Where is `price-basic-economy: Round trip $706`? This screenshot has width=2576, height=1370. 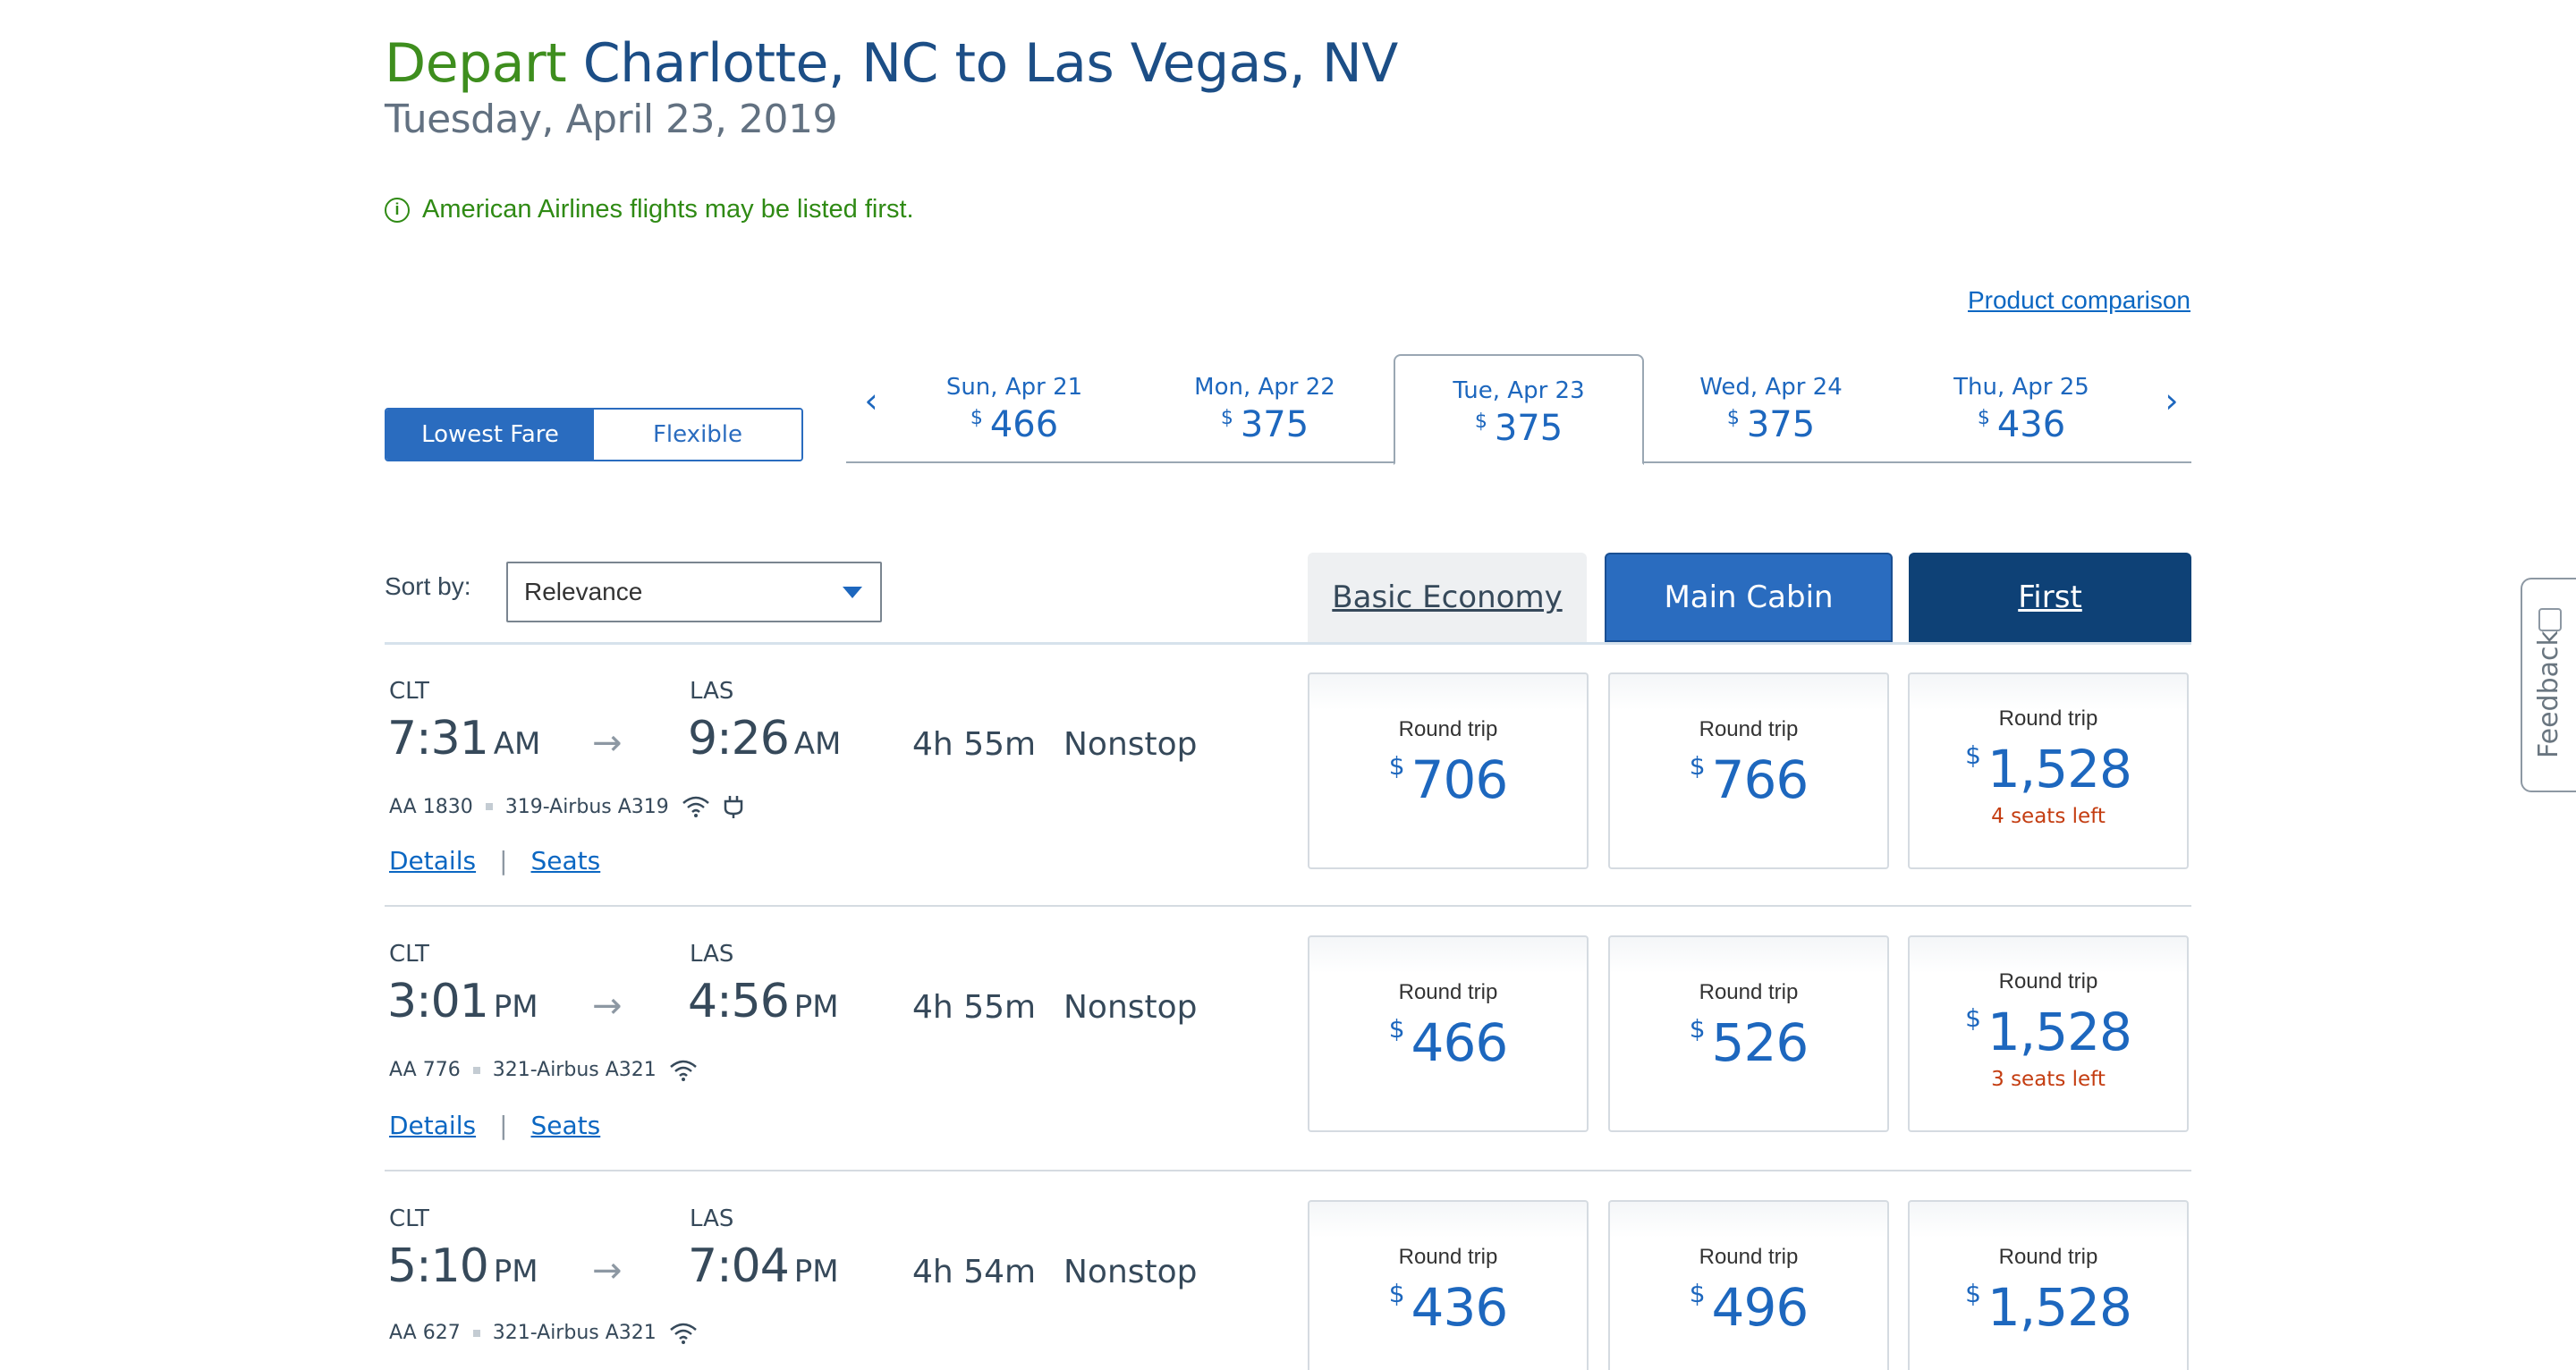 price-basic-economy: Round trip $706 is located at coordinates (1448, 770).